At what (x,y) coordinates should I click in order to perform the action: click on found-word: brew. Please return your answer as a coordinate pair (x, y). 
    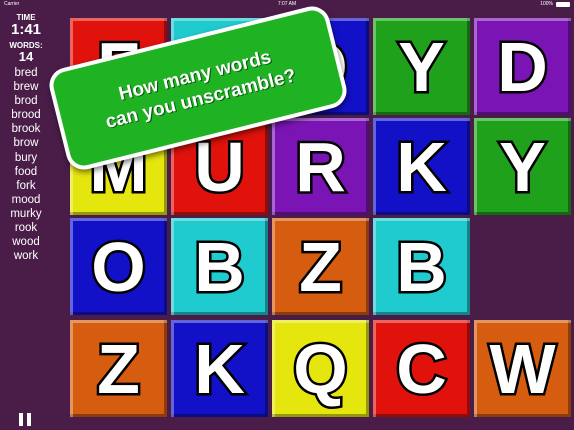
    Looking at the image, I should click on (26, 87).